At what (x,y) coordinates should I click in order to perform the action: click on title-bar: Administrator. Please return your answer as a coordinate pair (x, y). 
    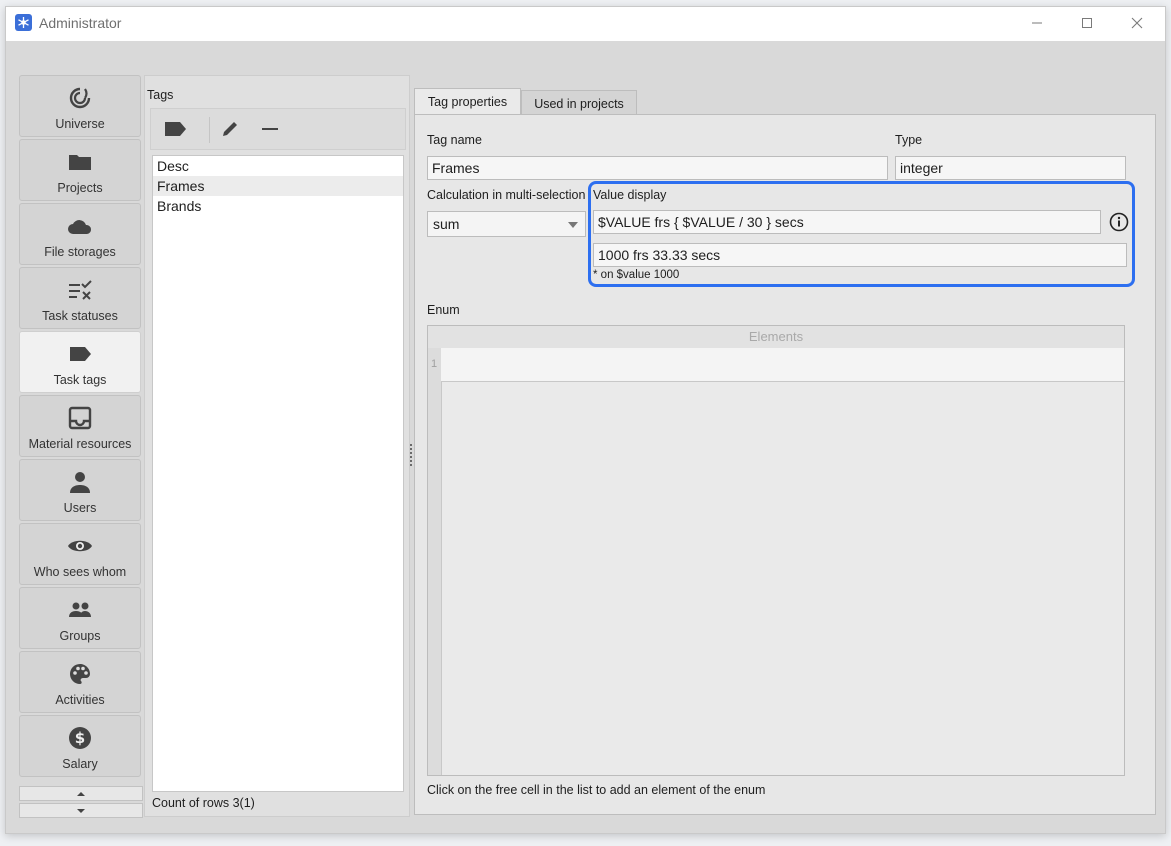
    Looking at the image, I should click on (585, 24).